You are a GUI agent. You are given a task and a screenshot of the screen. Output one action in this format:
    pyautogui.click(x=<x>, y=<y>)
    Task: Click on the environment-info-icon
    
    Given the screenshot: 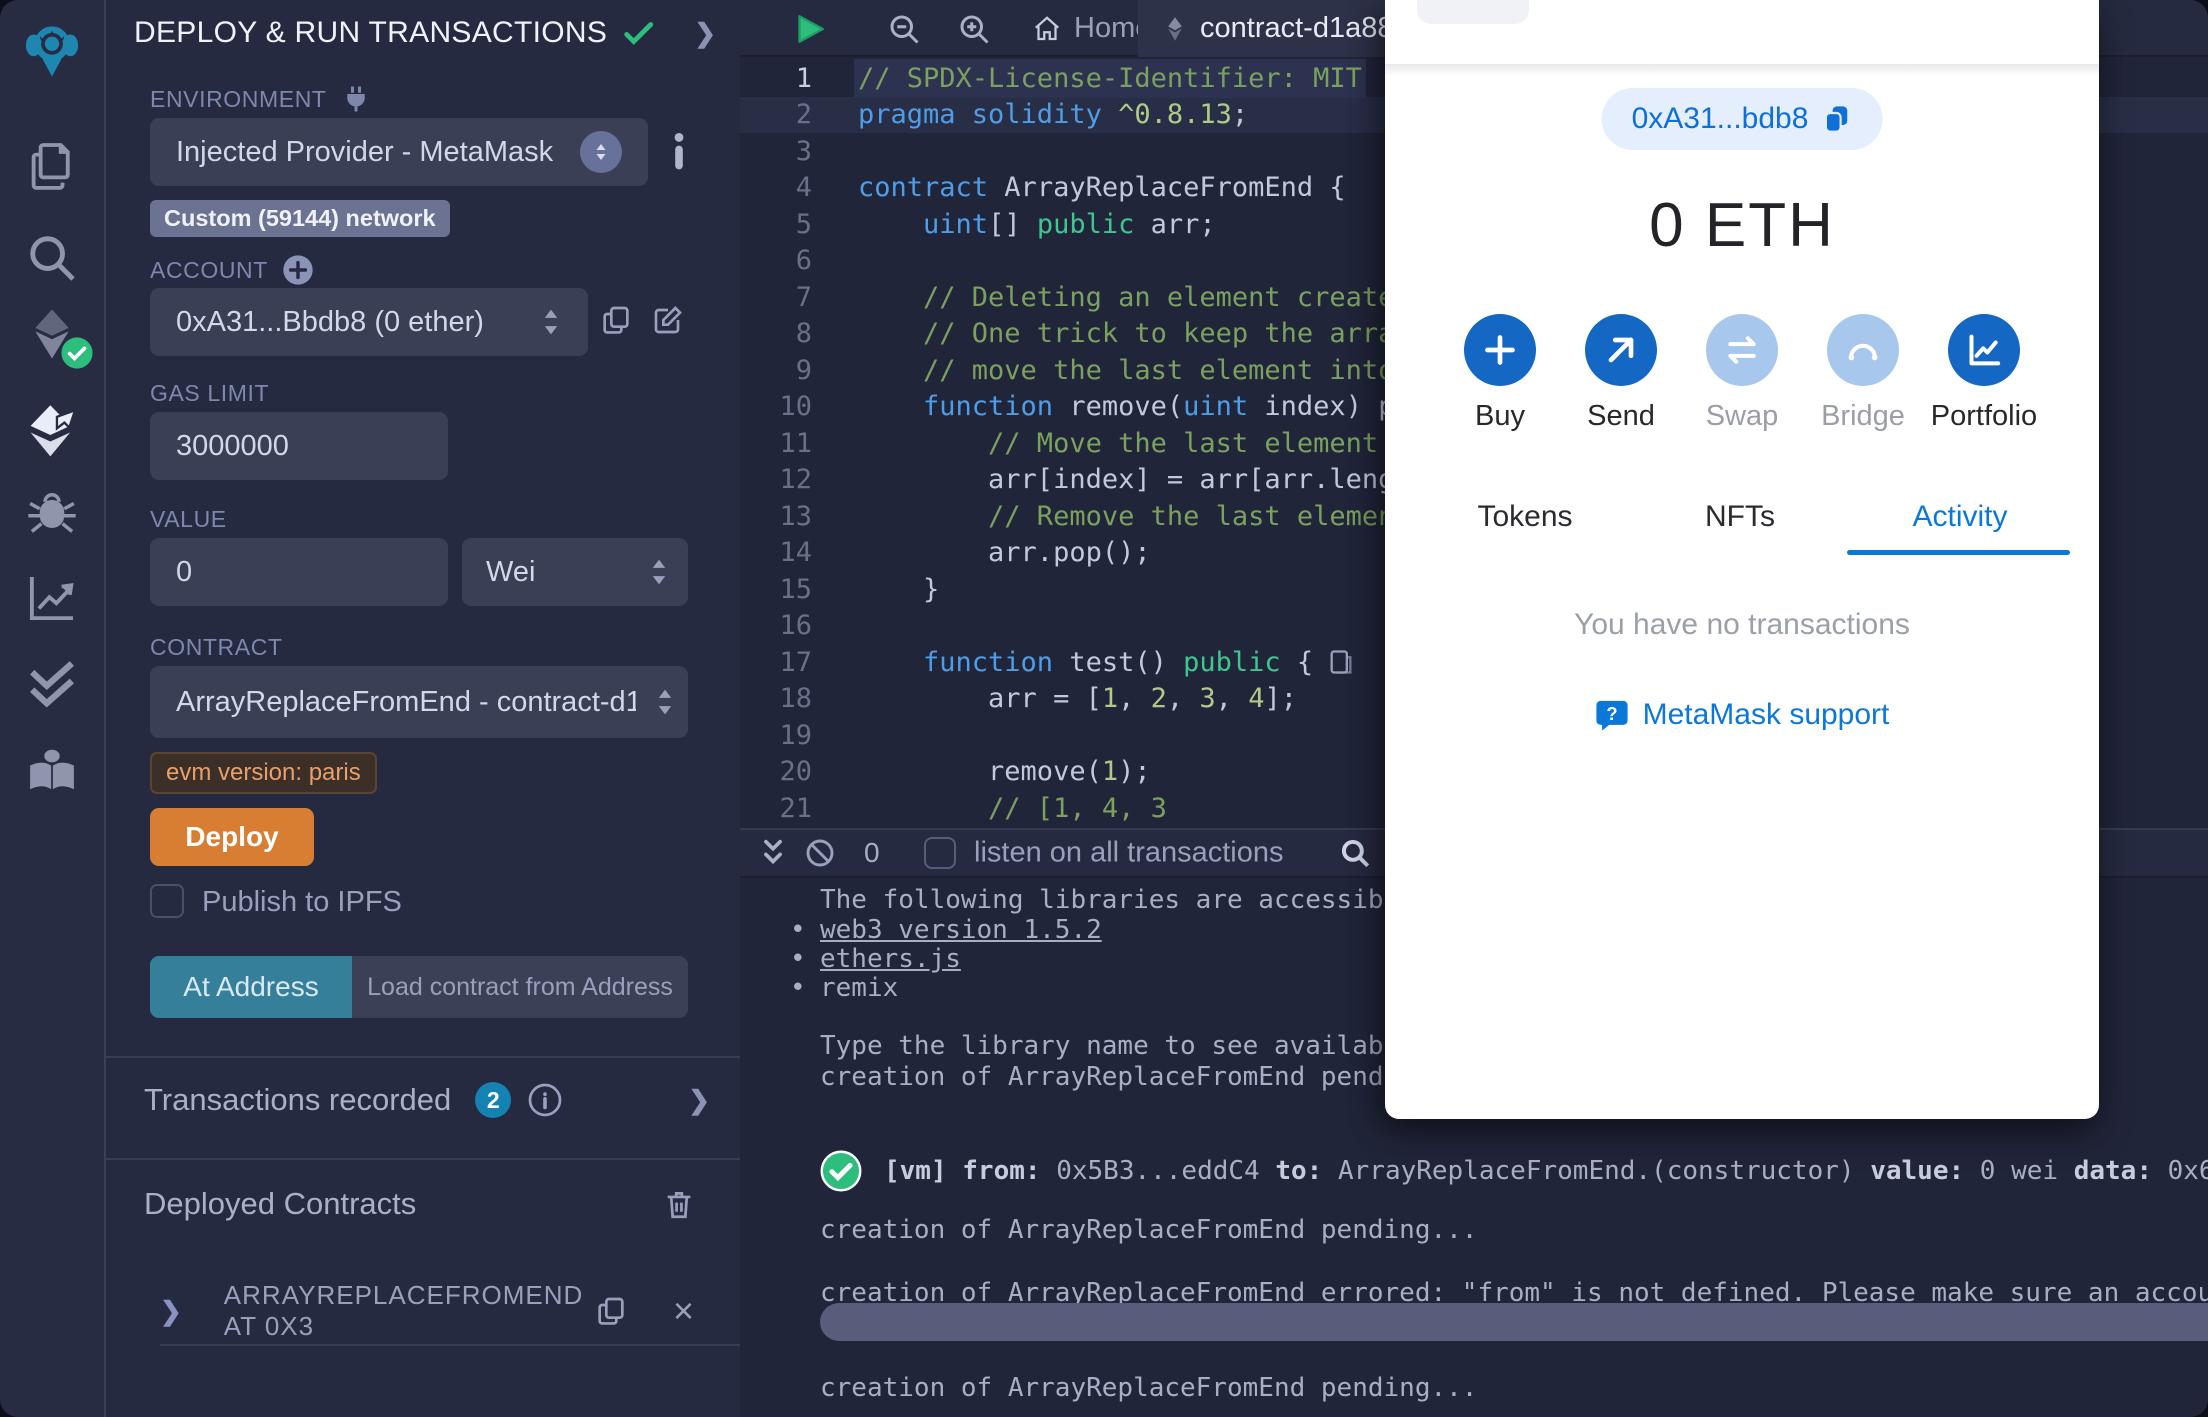 What is the action you would take?
    pyautogui.click(x=679, y=151)
    